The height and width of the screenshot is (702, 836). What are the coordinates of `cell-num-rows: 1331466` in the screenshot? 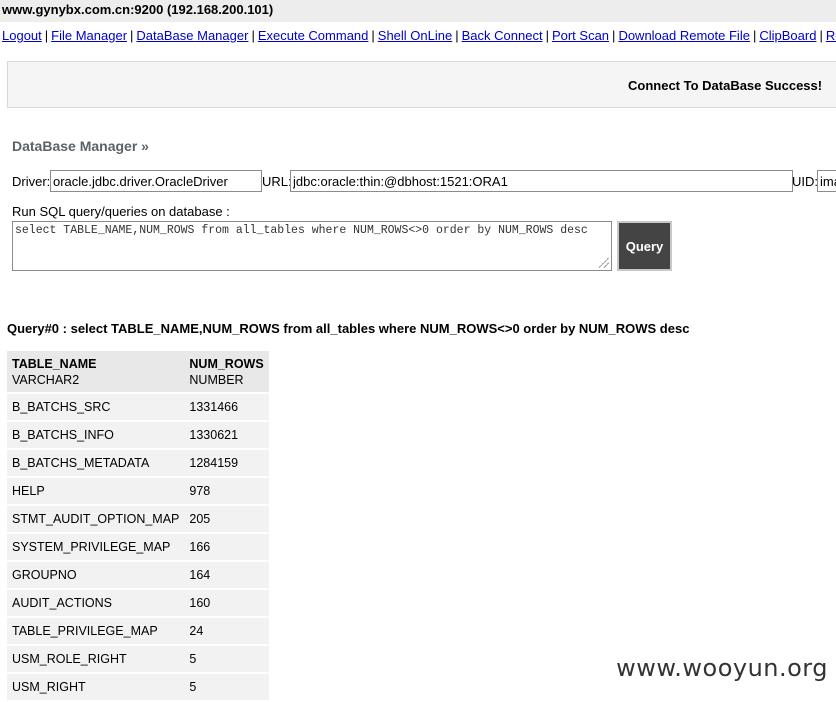 It's located at (226, 407).